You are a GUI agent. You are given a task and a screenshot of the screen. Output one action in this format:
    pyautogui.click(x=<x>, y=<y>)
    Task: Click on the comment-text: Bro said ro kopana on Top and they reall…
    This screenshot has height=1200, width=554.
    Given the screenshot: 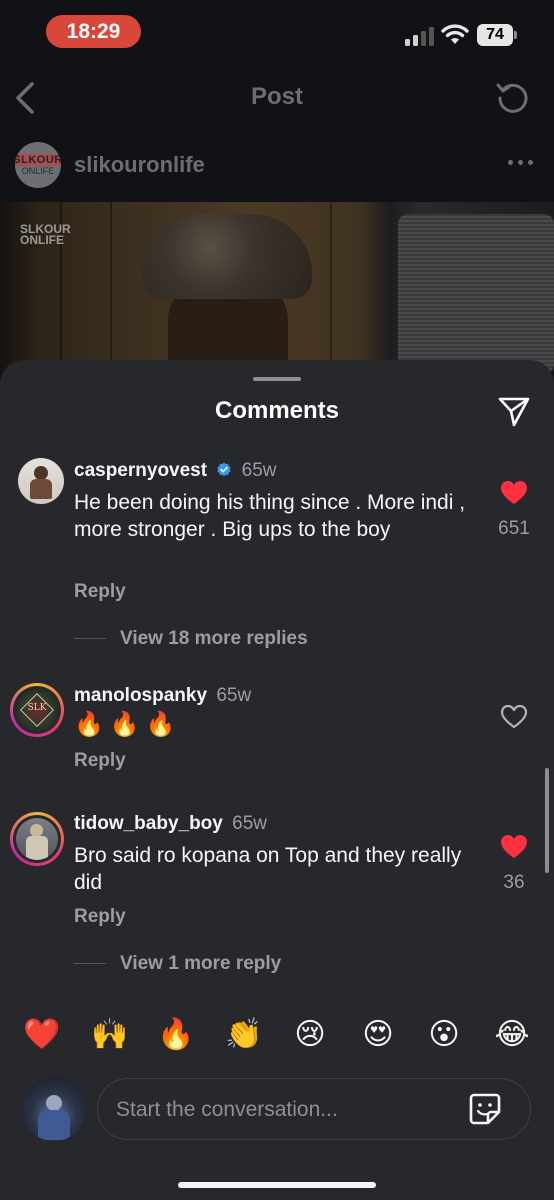 What is the action you would take?
    pyautogui.click(x=268, y=869)
    